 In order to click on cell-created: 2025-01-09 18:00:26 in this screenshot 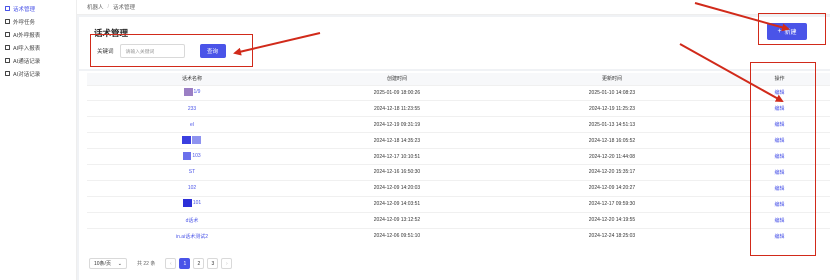, I will do `click(397, 92)`.